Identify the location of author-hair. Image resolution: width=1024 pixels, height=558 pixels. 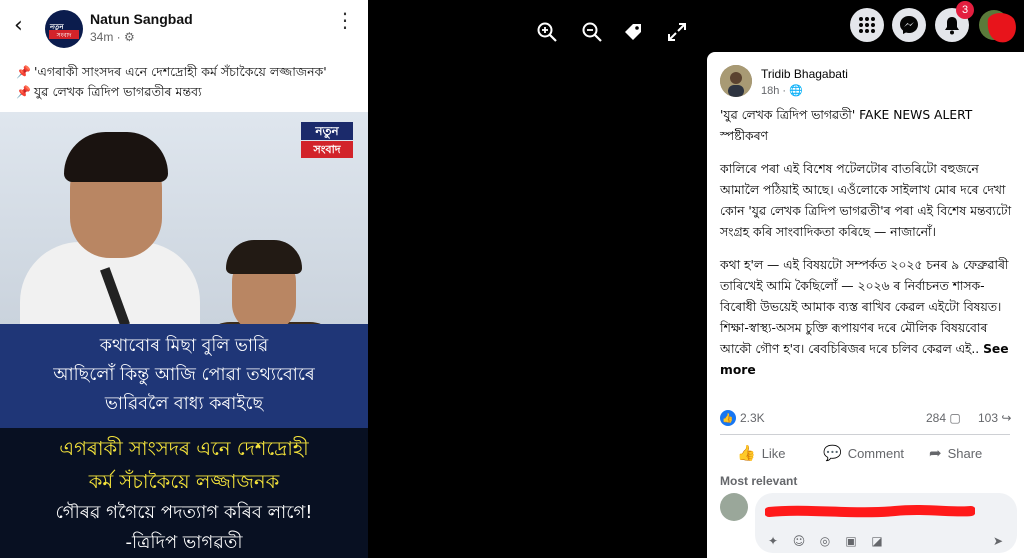
(264, 257).